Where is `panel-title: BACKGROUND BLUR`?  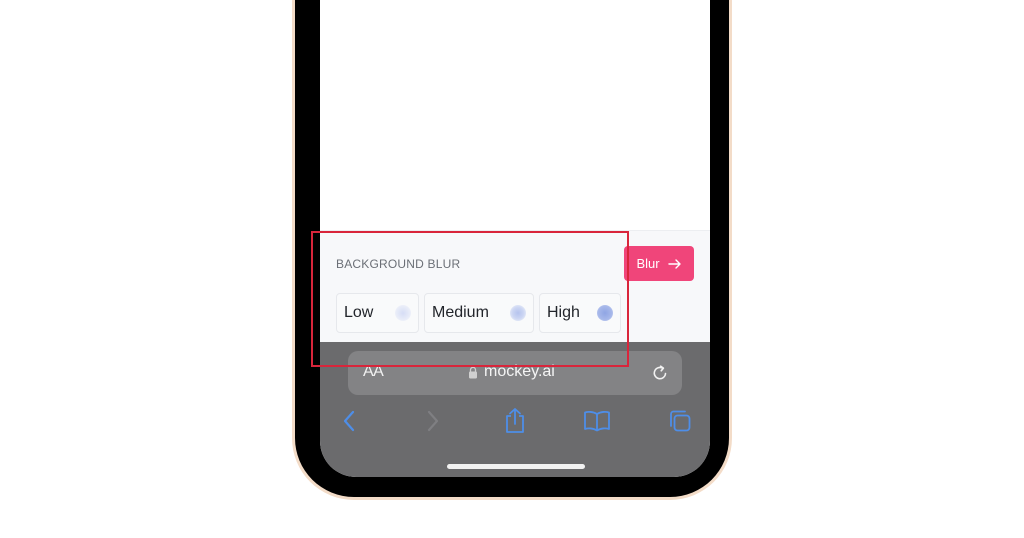 panel-title: BACKGROUND BLUR is located at coordinates (398, 264).